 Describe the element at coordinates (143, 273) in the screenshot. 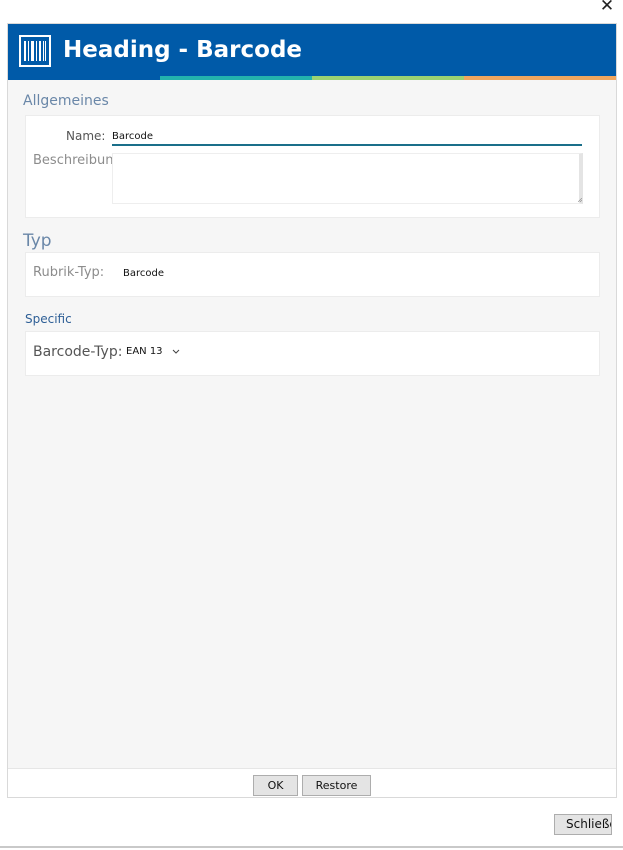

I see `rubric-type-value: Barcode` at that location.